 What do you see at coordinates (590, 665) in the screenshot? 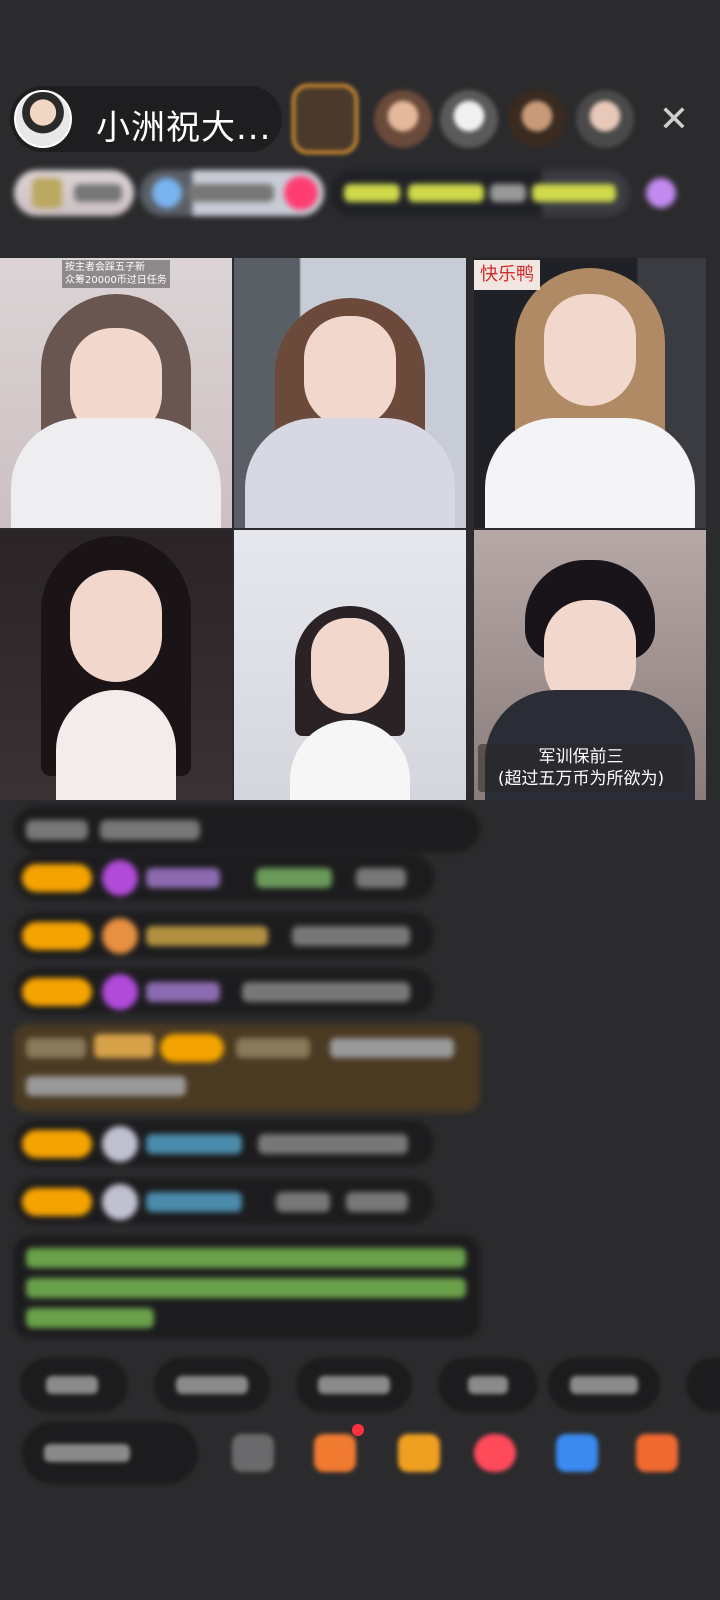
I see `video-seat-6: 军训保前三 (超过五万币为所欲为)` at bounding box center [590, 665].